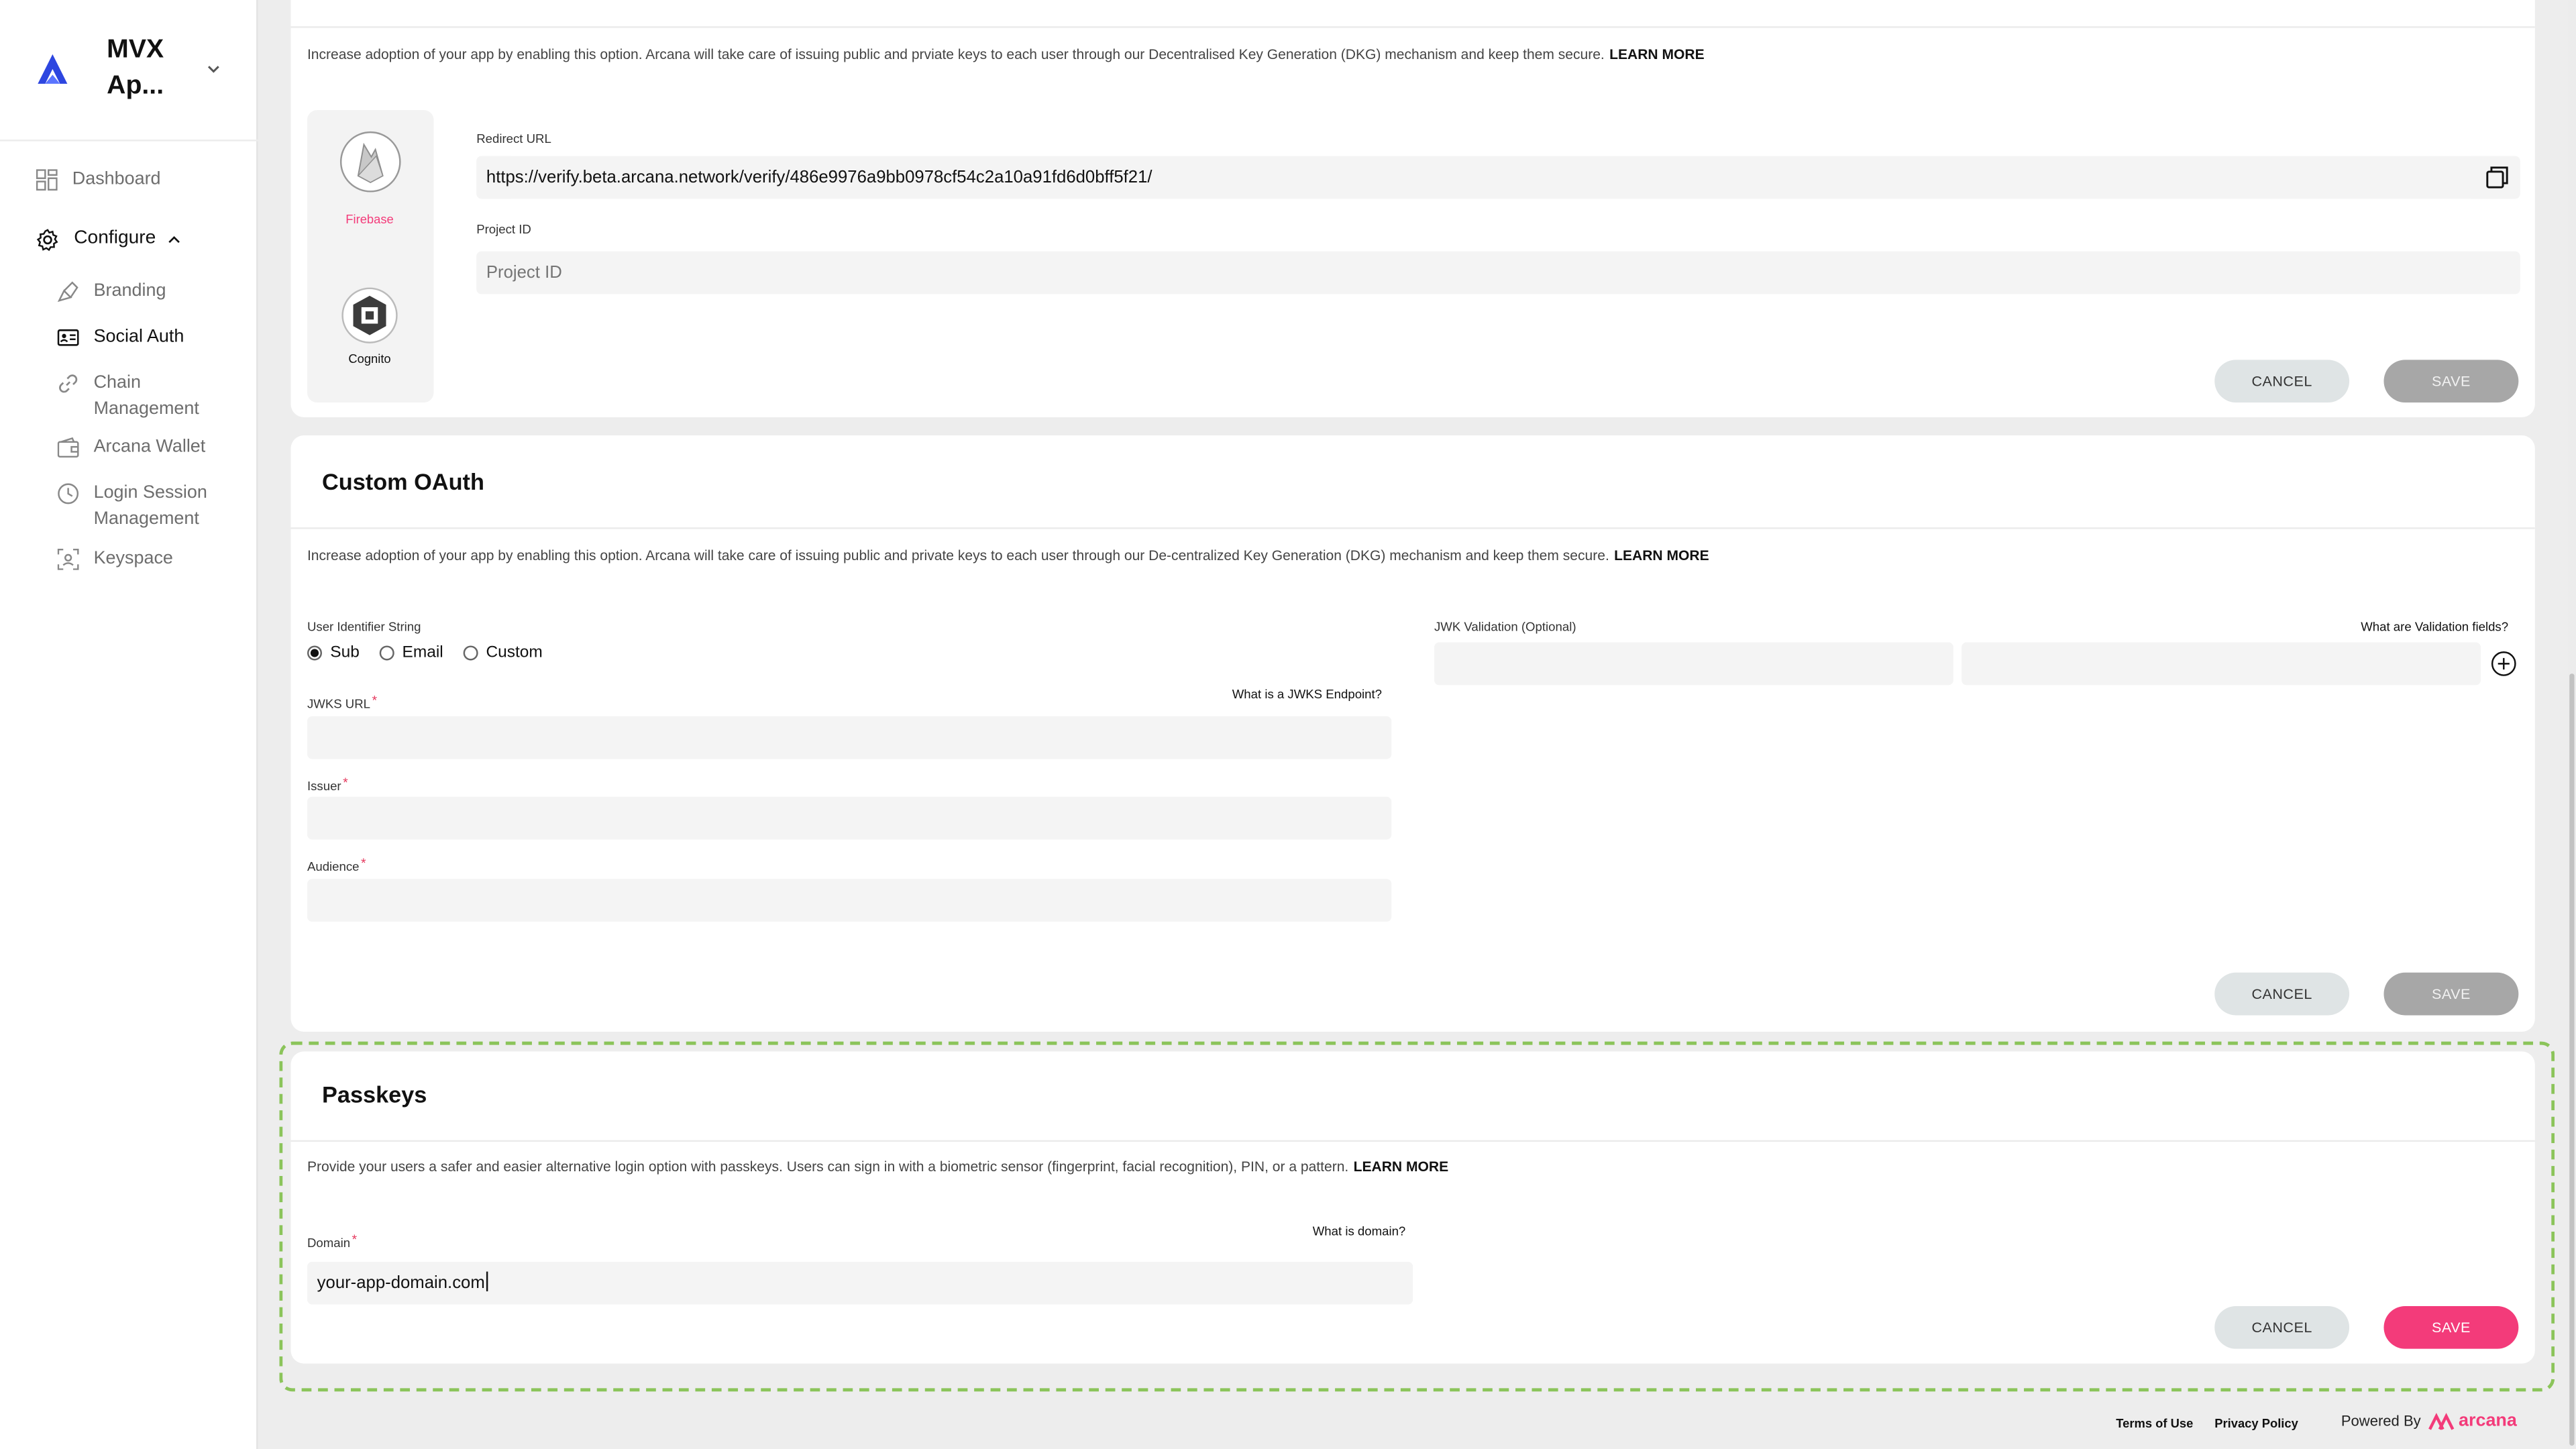  I want to click on sidebar-item-chain-management: Chain Management, so click(140, 396).